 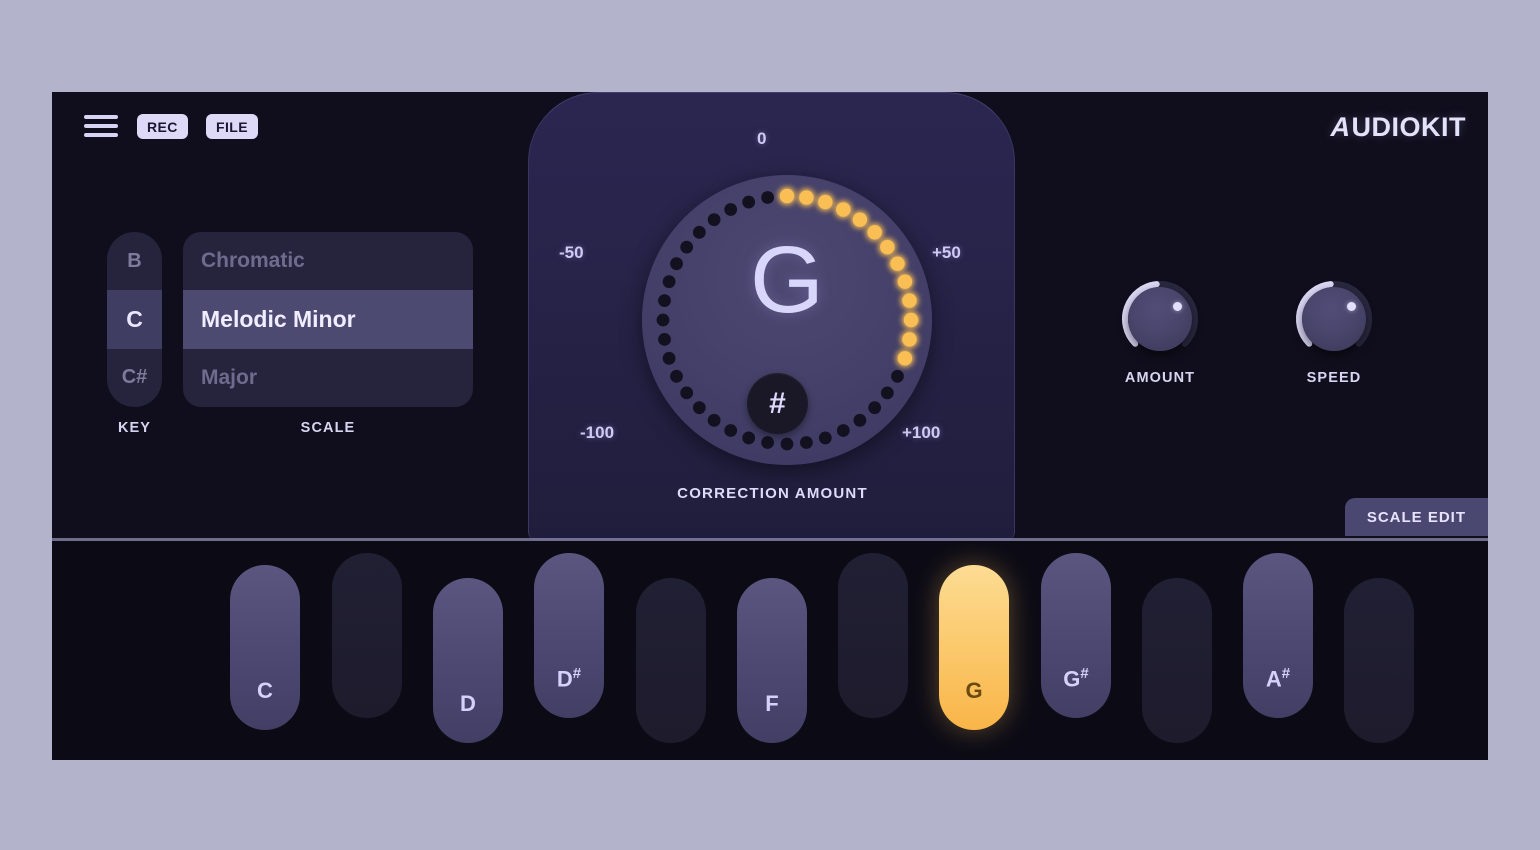 What do you see at coordinates (1340, 127) in the screenshot?
I see `logo-slant-a: A` at bounding box center [1340, 127].